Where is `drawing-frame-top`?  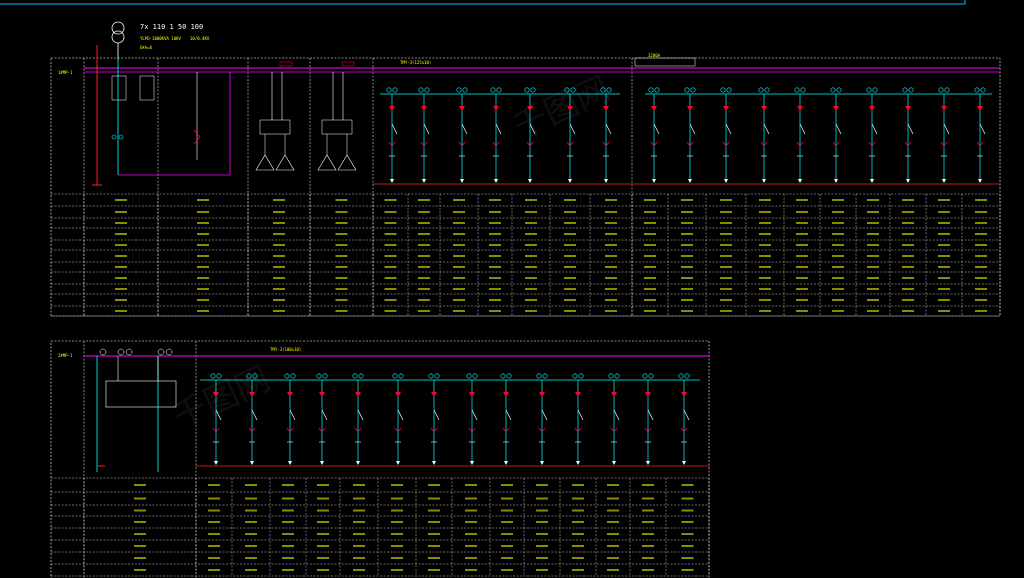
drawing-frame-top is located at coordinates (483, 2).